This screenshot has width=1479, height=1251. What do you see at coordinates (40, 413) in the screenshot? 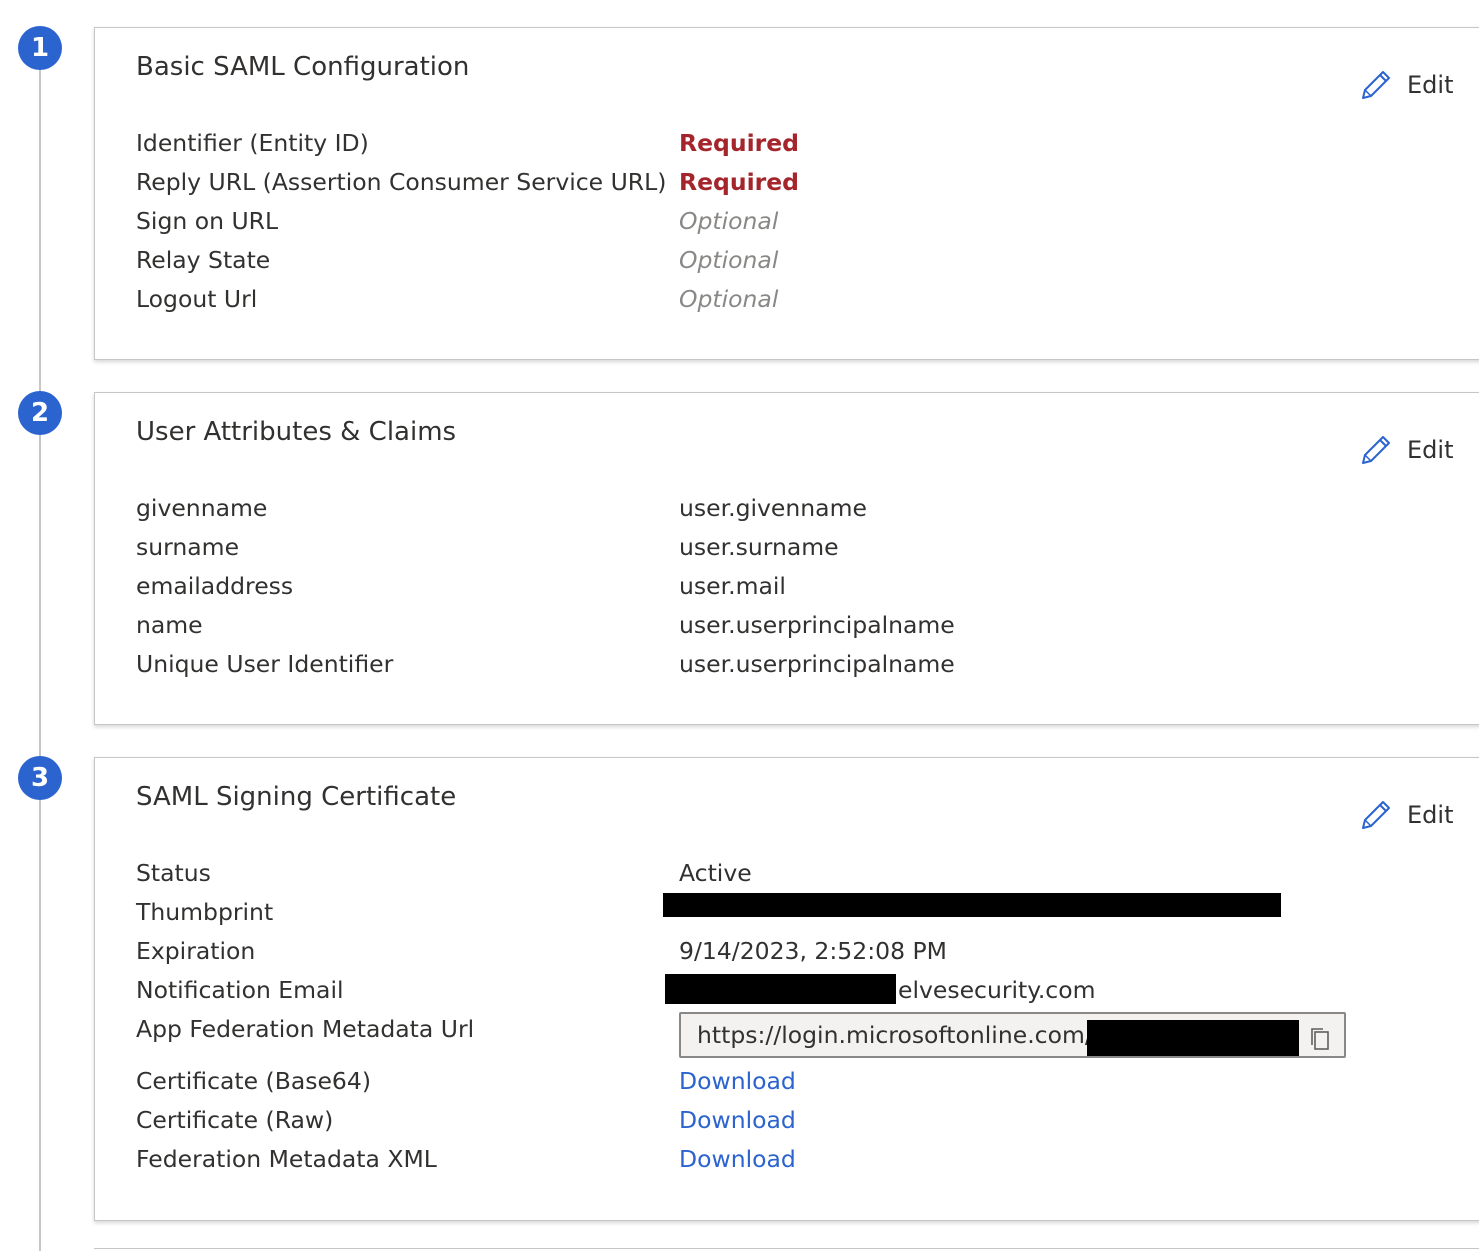
I see `step-2-badge: 2` at bounding box center [40, 413].